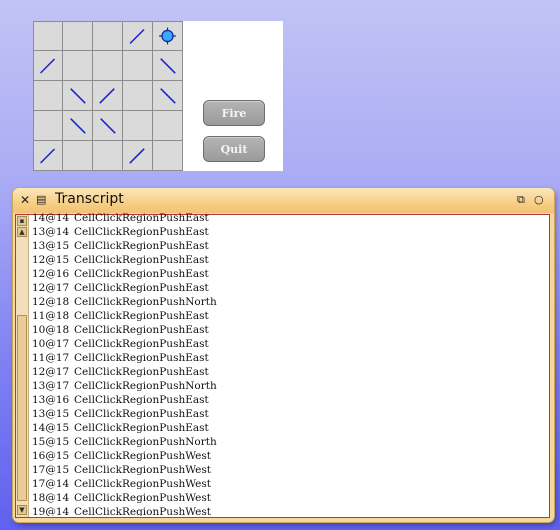 The height and width of the screenshot is (530, 560). I want to click on transcript-line: 14@15 CellClickRegionPushEast, so click(287, 428).